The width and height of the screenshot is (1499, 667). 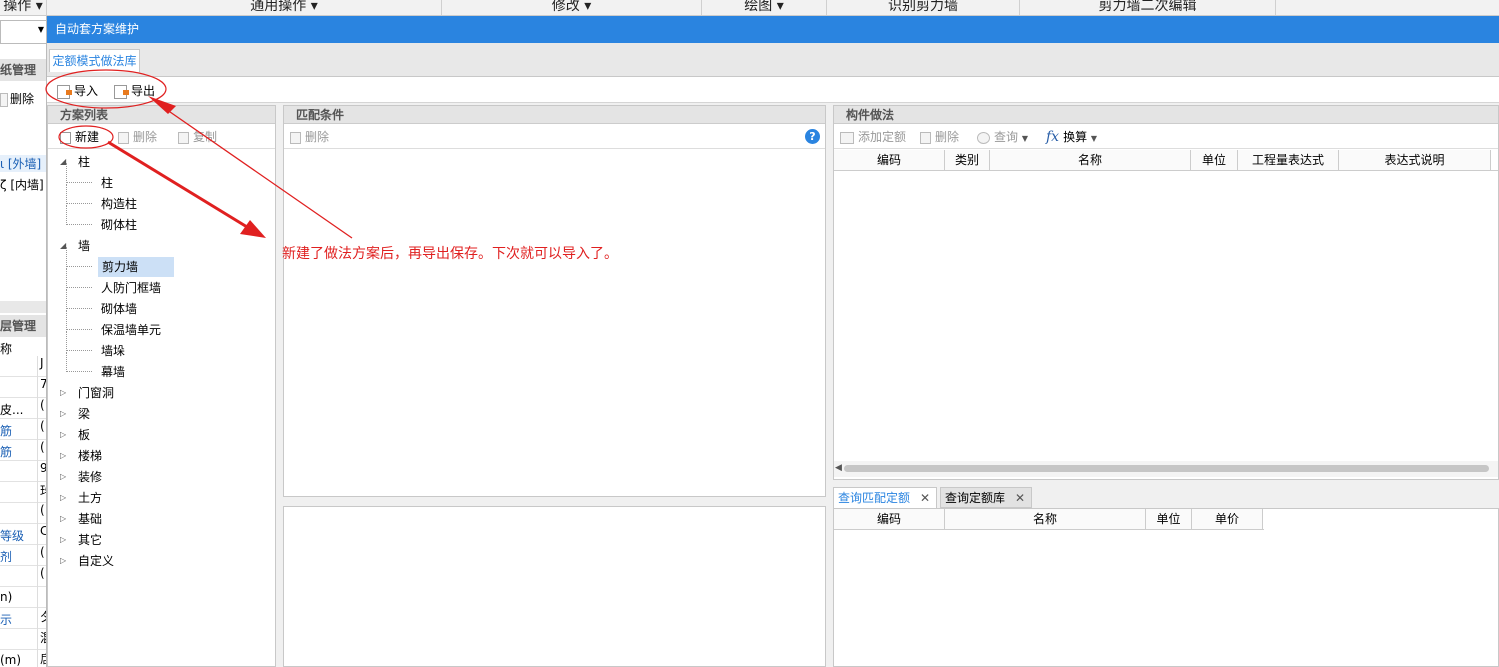 I want to click on import-export-highlight-ellipse, so click(x=106, y=89).